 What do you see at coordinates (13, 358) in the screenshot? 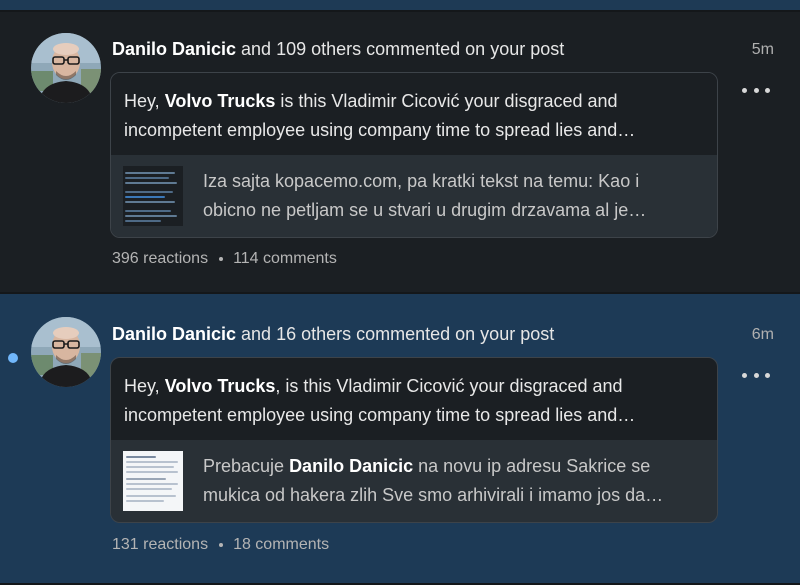
I see `unread-indicator` at bounding box center [13, 358].